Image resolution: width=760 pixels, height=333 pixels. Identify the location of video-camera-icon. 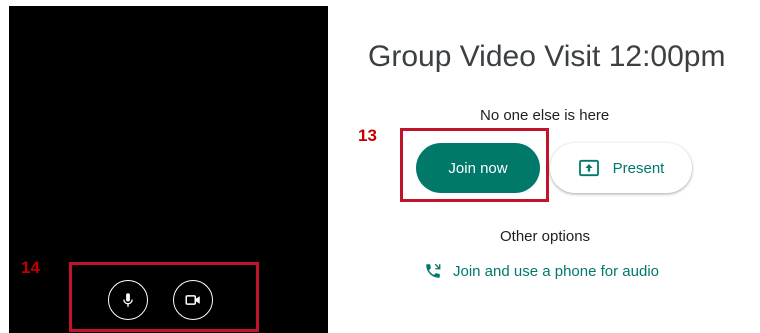
(192, 300).